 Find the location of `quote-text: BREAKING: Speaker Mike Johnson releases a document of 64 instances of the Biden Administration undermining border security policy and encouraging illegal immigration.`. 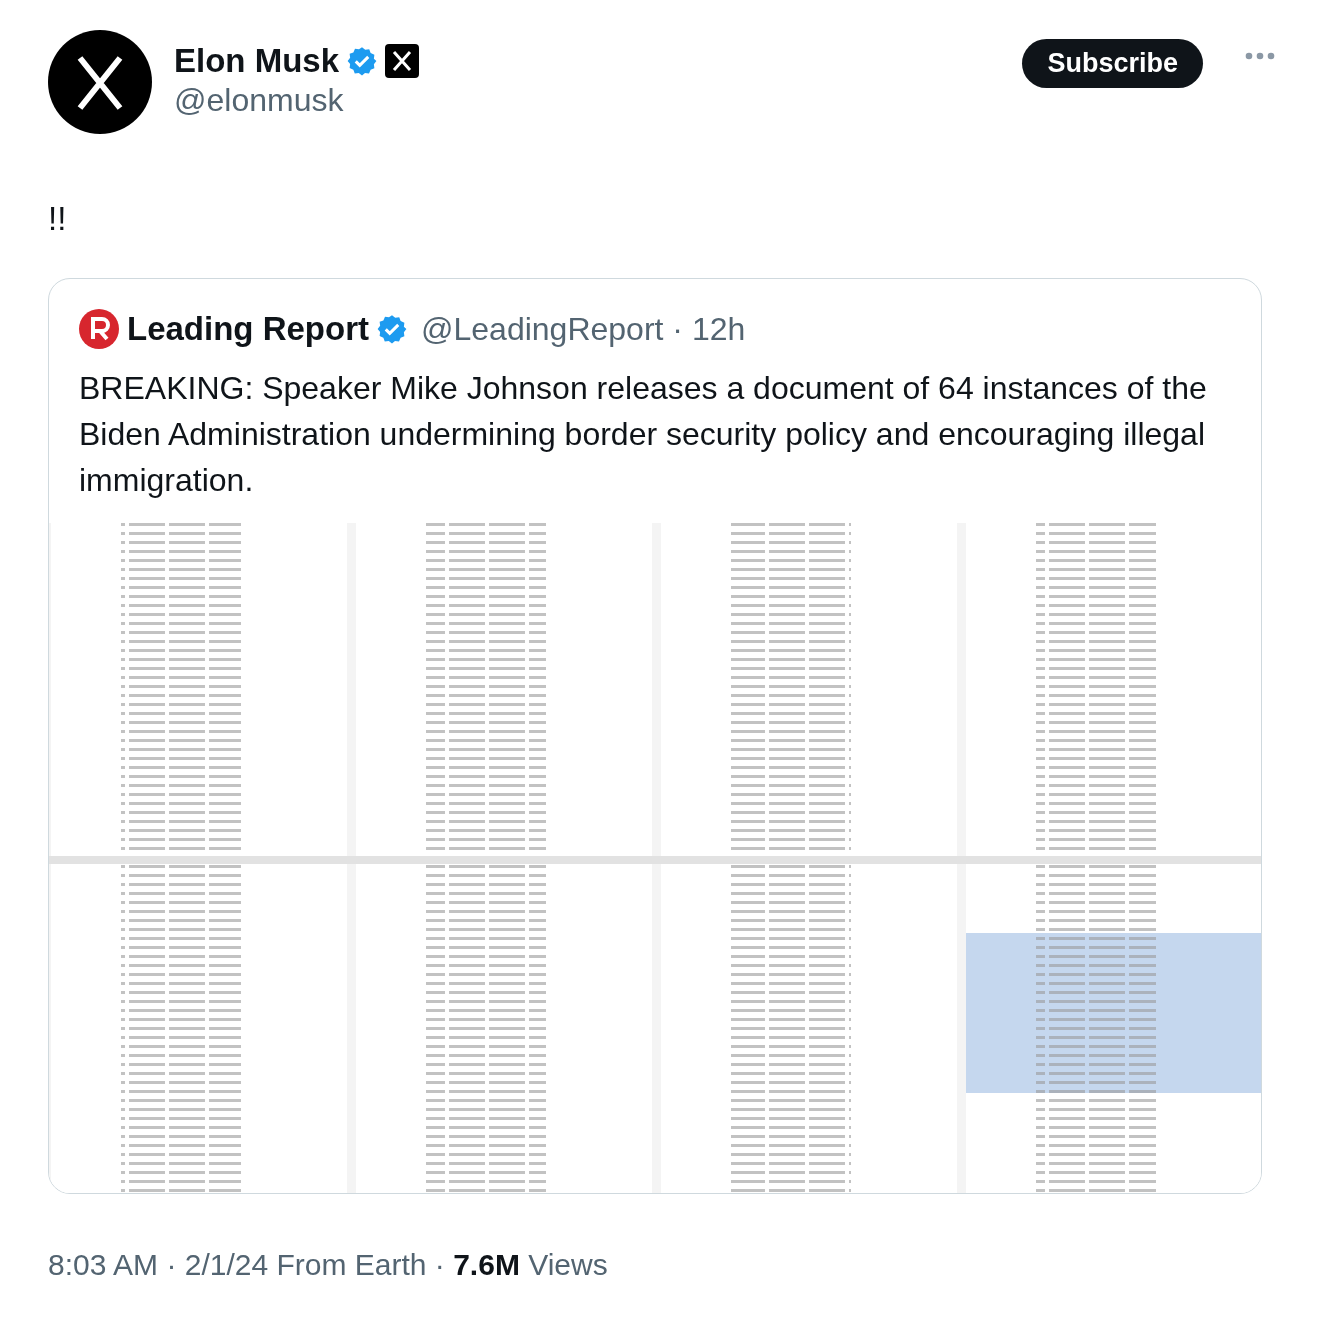

quote-text: BREAKING: Speaker Mike Johnson releases a document of 64 instances of the Biden Administration undermining border security policy and encouraging illegal immigration. is located at coordinates (643, 434).